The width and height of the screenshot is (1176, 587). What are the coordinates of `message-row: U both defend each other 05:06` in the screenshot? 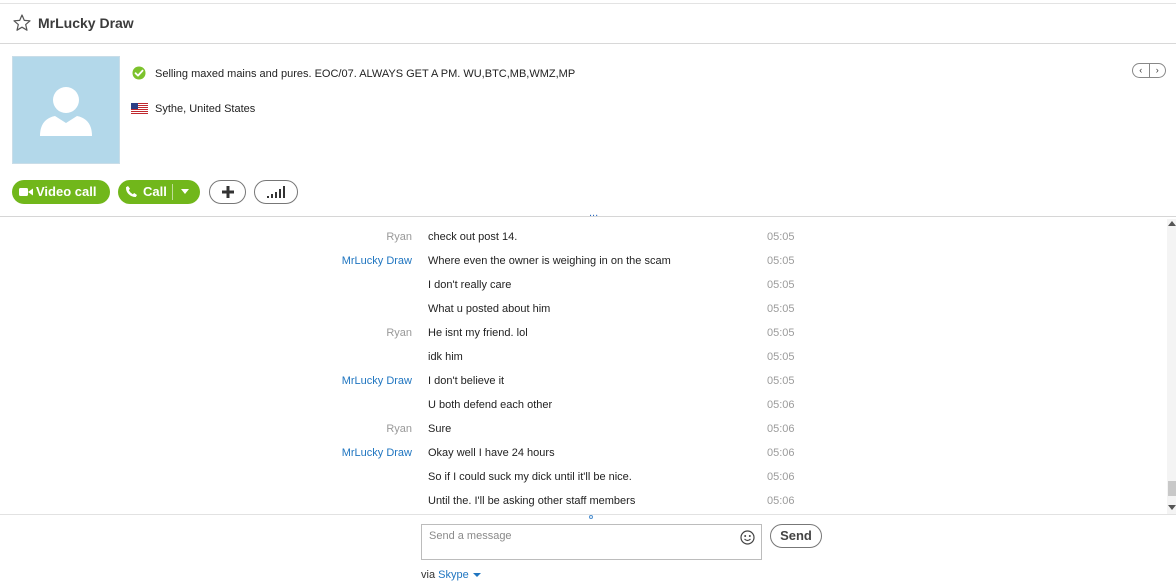 It's located at (588, 405).